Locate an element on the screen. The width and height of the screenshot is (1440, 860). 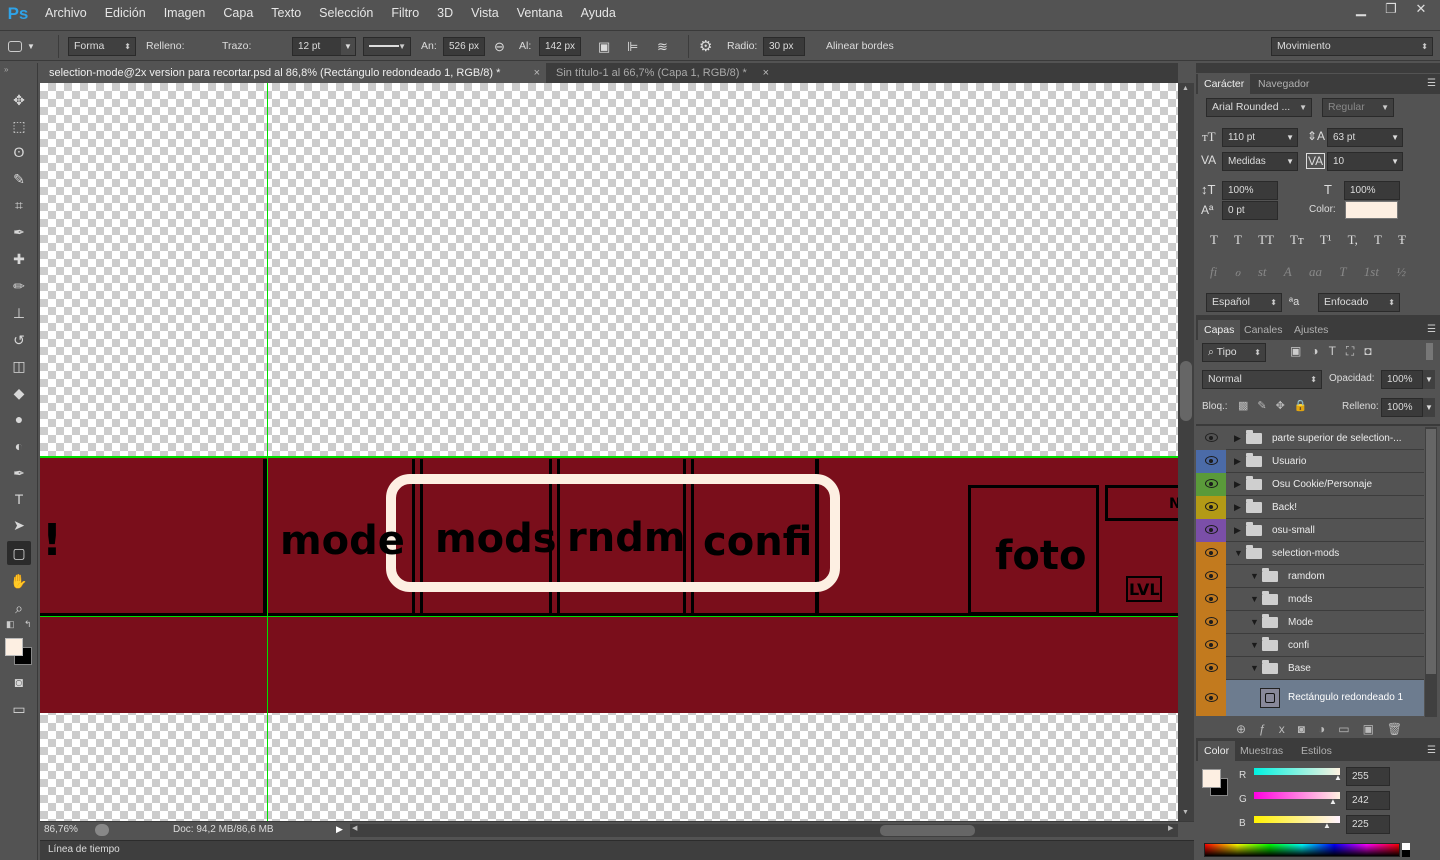
opacity-field: 100% is located at coordinates (1402, 379).